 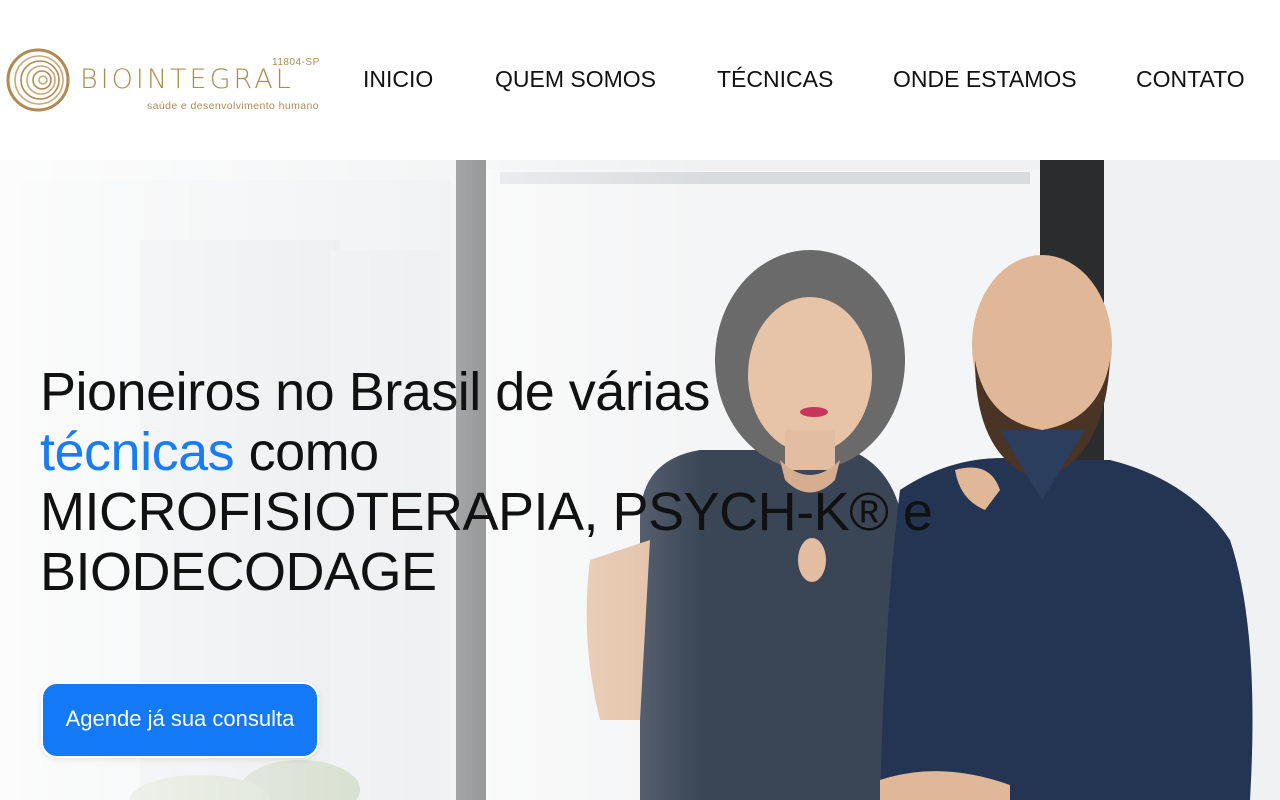 What do you see at coordinates (375, 392) in the screenshot?
I see `headline-line-1: Pioneiros no Brasil de várias` at bounding box center [375, 392].